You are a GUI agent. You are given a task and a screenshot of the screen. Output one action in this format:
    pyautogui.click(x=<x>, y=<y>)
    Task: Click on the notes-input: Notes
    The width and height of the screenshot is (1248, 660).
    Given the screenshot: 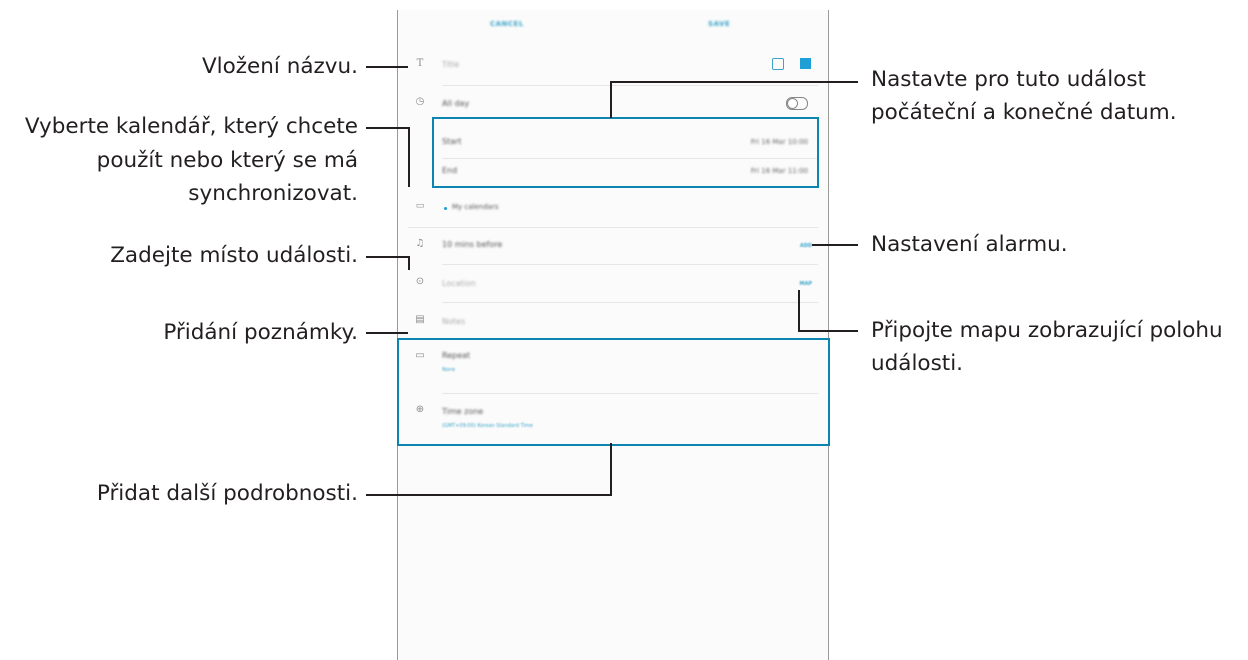 What is the action you would take?
    pyautogui.click(x=453, y=321)
    